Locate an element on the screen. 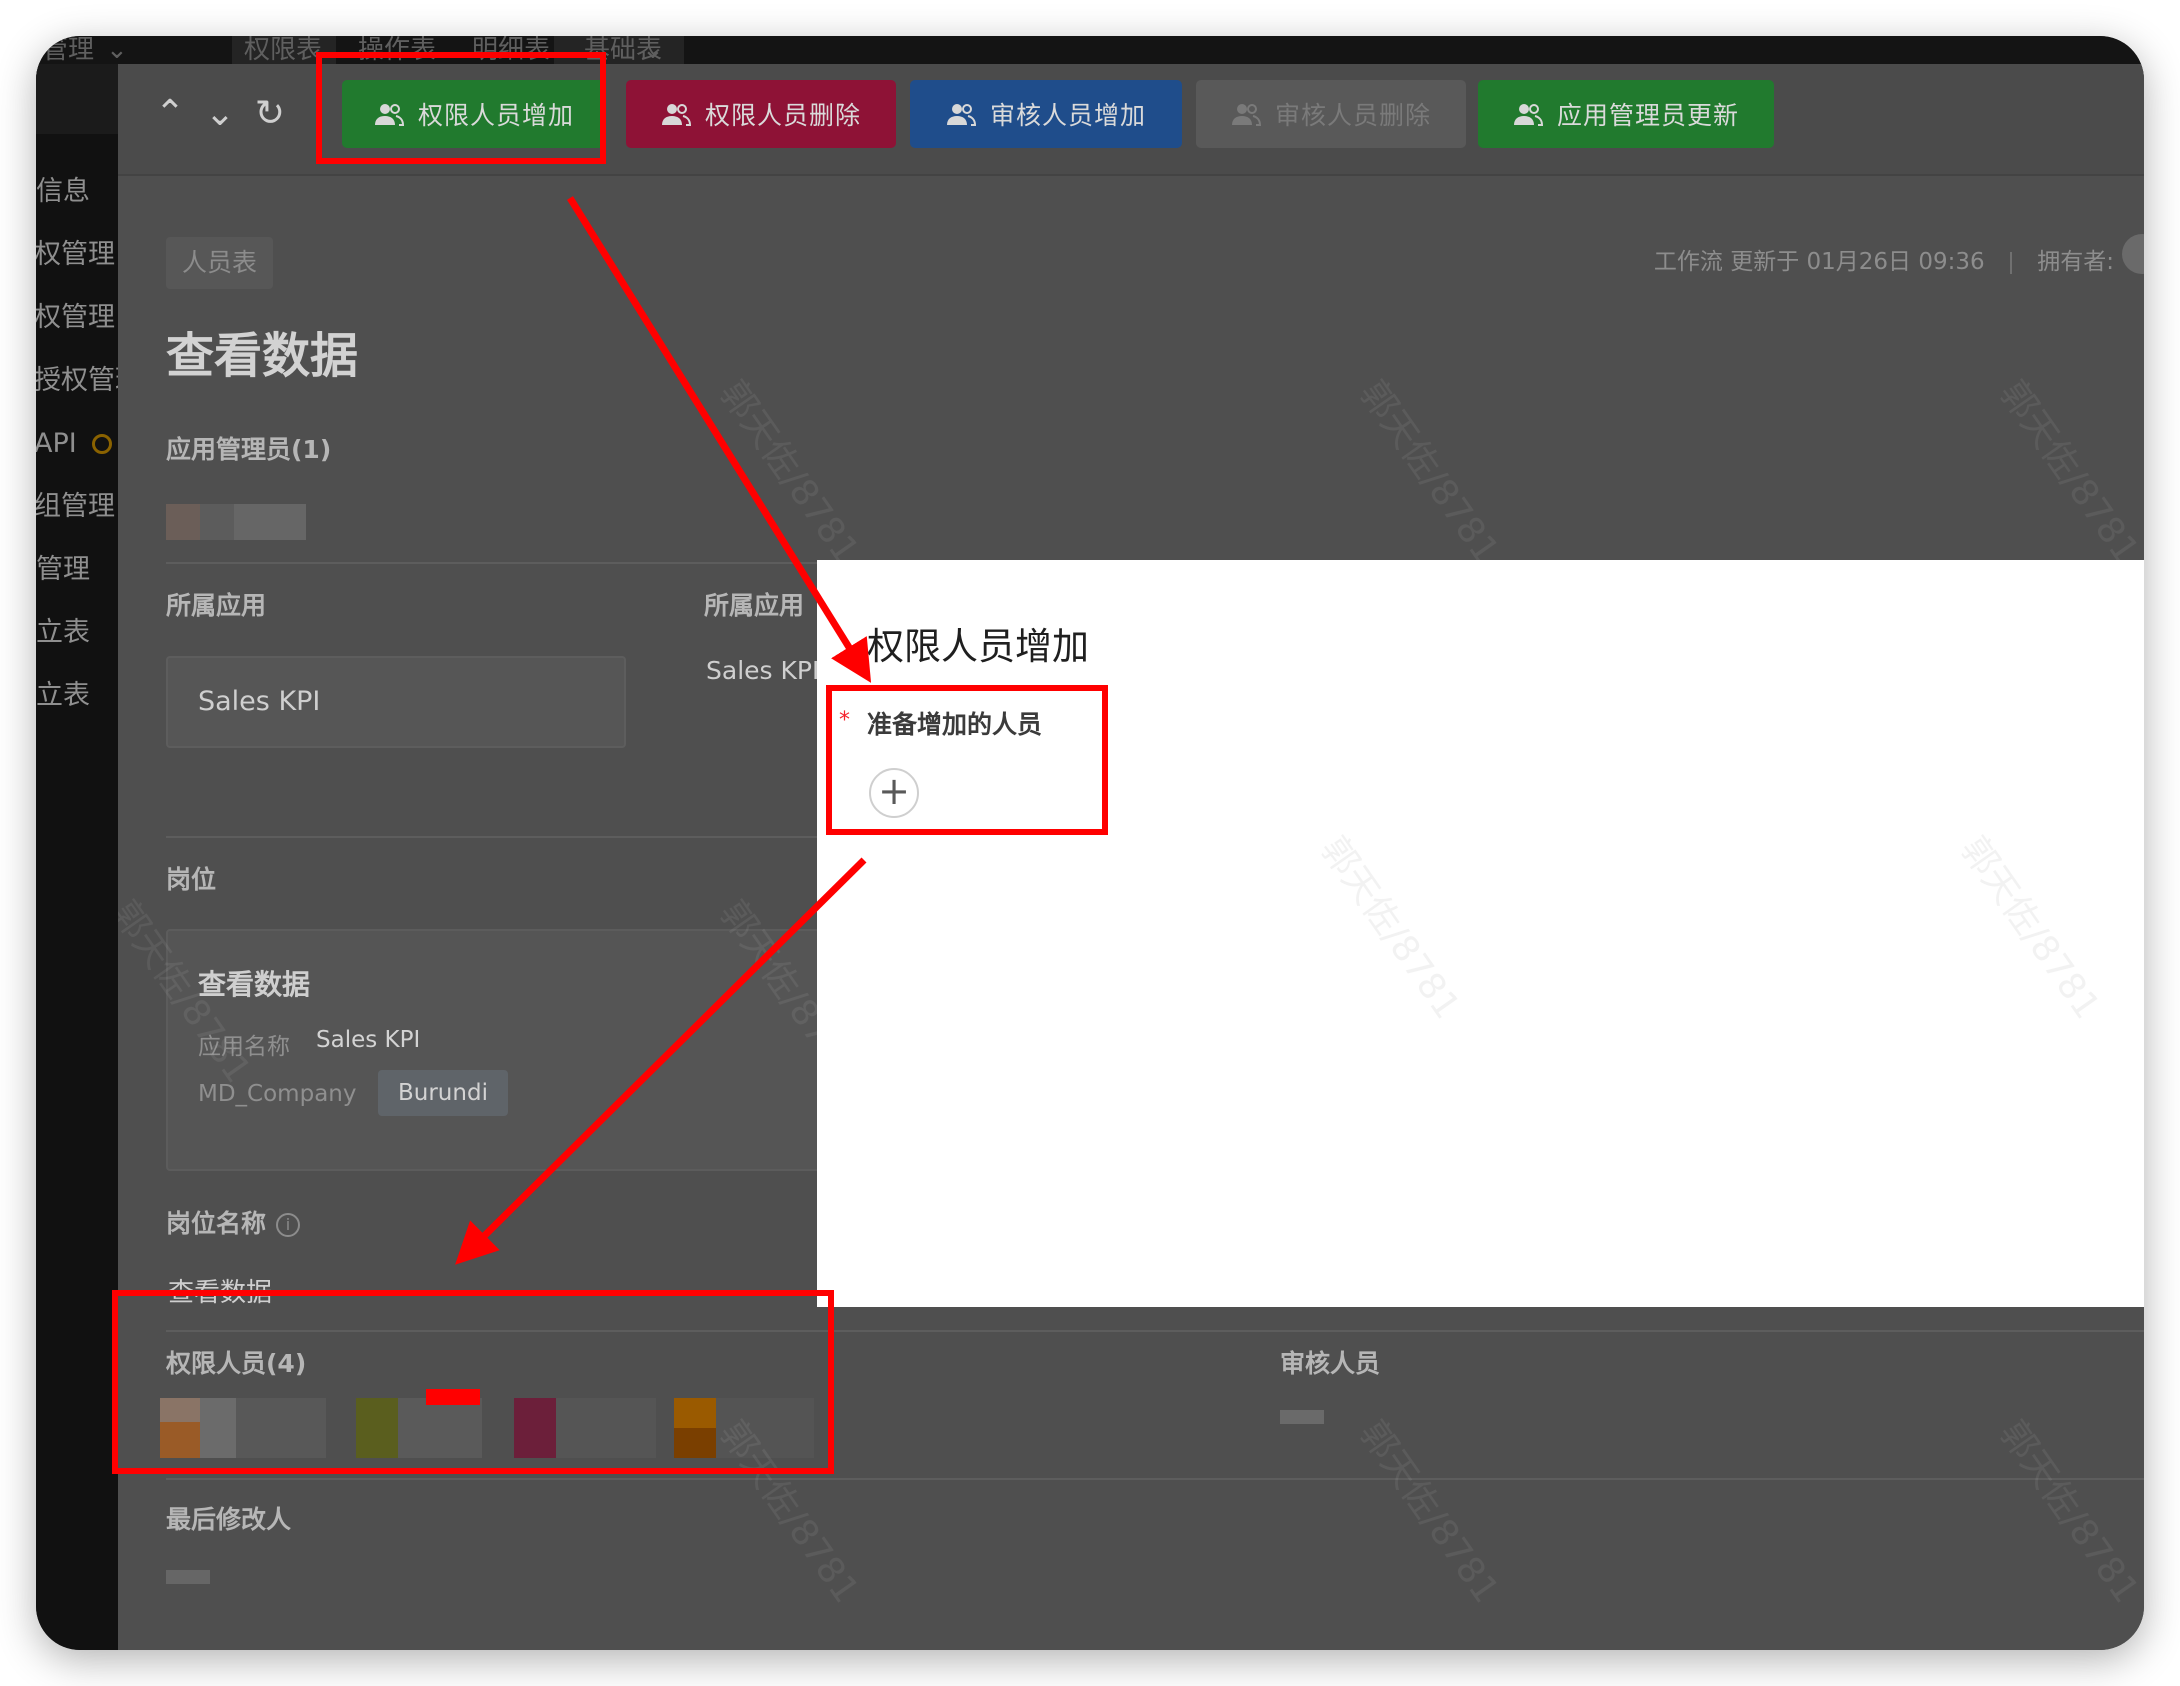 This screenshot has height=1686, width=2180. workflow-link: 工作流 is located at coordinates (1688, 262).